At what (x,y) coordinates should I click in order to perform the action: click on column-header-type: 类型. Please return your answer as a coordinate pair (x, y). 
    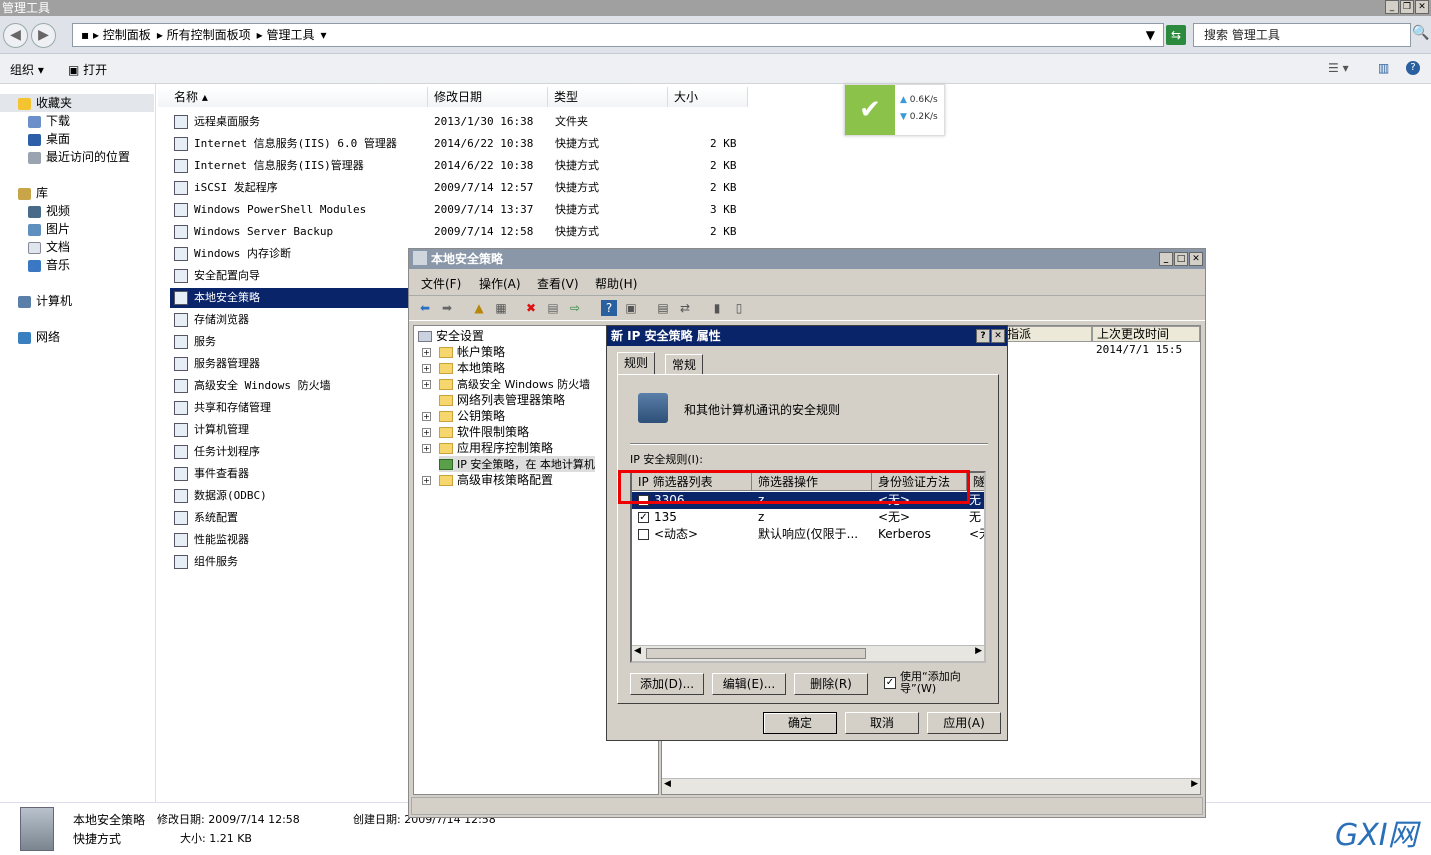
    Looking at the image, I should click on (608, 97).